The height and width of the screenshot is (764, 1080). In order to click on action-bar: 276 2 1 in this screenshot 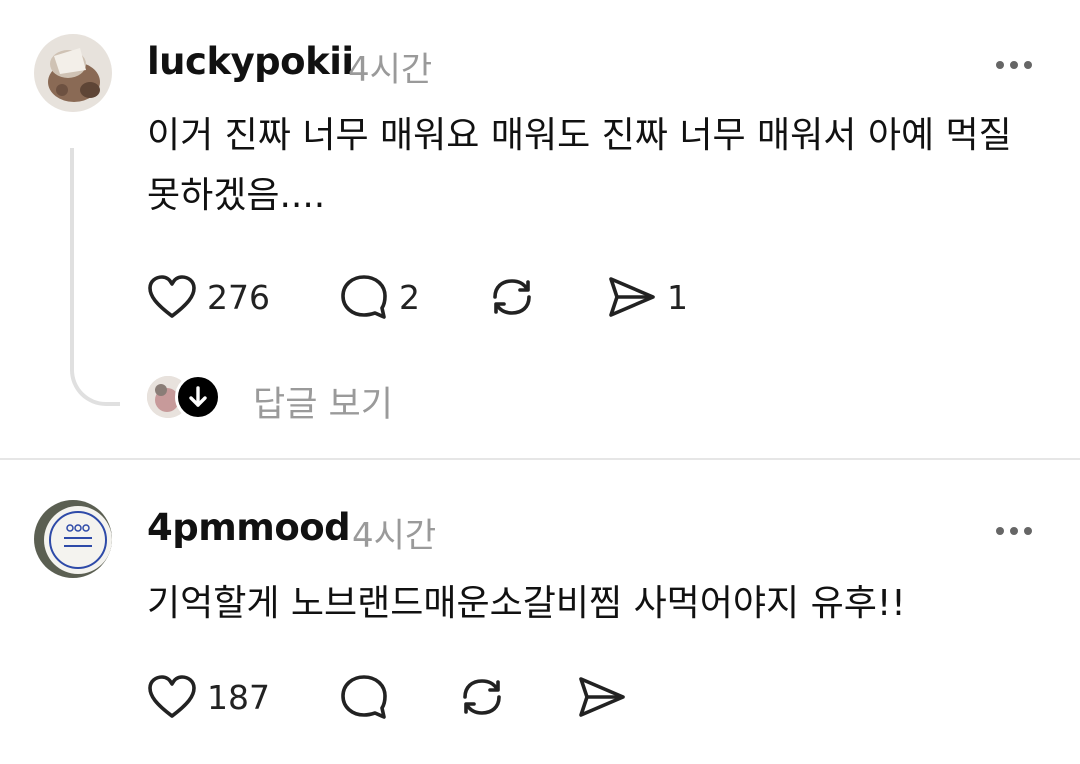, I will do `click(497, 297)`.